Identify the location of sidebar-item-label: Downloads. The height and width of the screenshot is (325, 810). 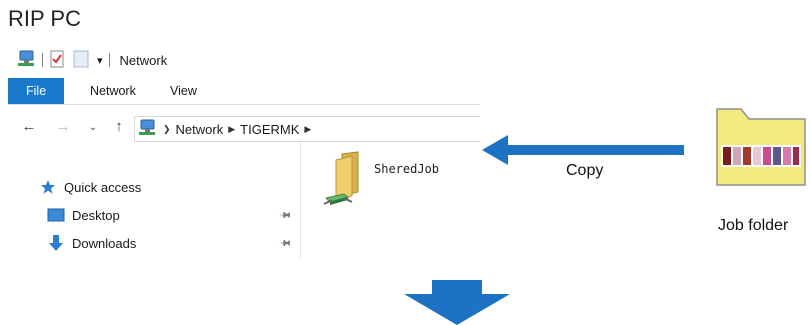
(104, 243).